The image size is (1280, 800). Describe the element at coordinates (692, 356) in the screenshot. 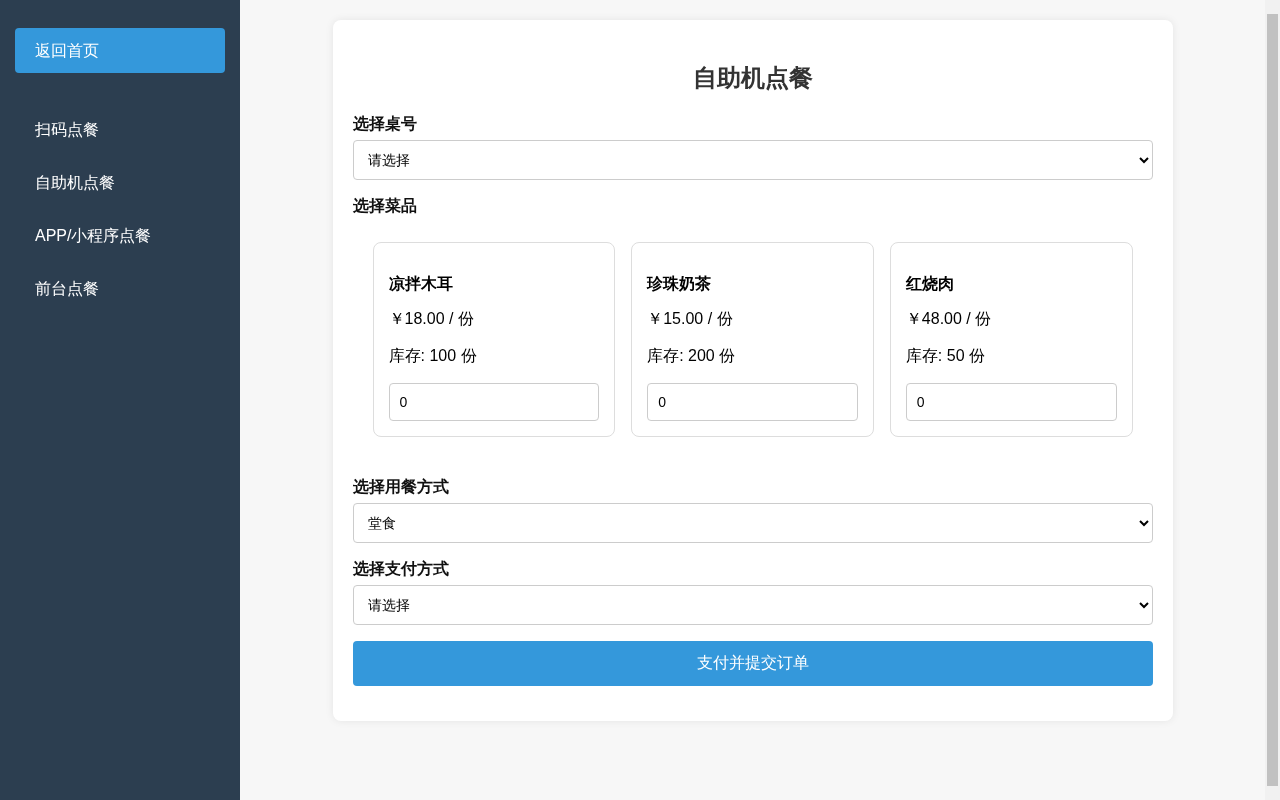

I see `dish-stock: 库存: 200 份` at that location.